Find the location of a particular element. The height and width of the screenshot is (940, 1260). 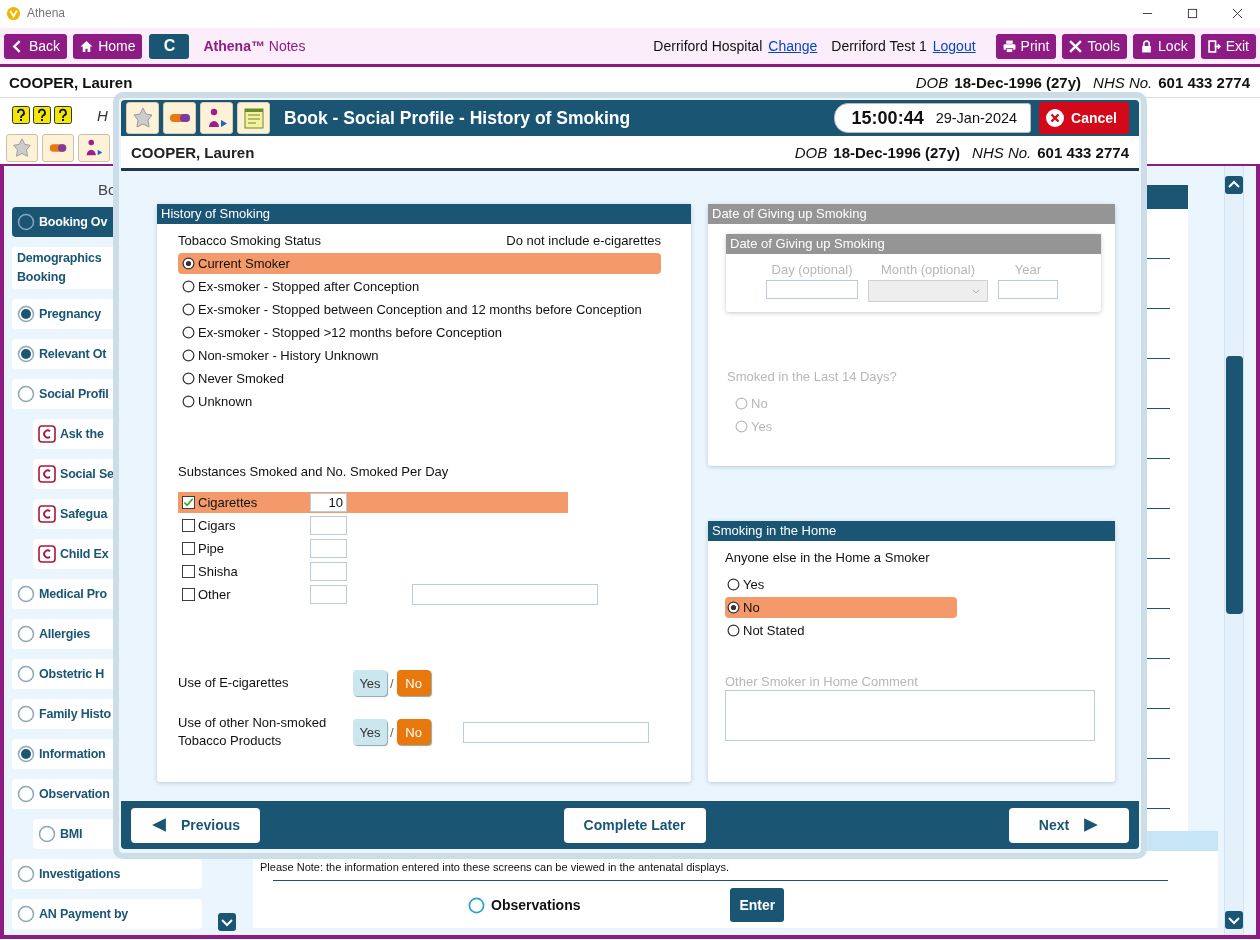

field-label: Day (optional) is located at coordinates (812, 269).